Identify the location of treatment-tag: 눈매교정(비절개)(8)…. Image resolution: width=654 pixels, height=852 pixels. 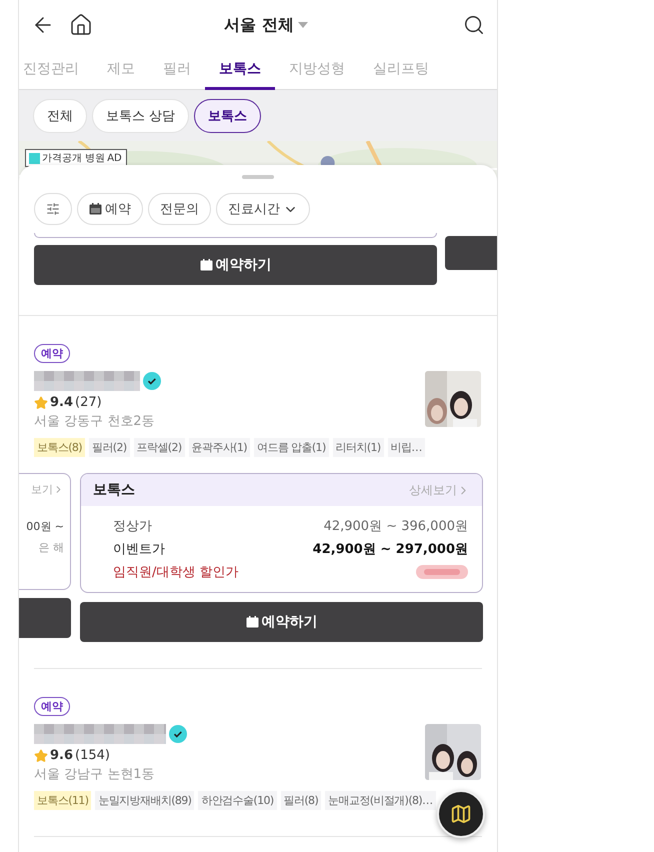
(380, 800).